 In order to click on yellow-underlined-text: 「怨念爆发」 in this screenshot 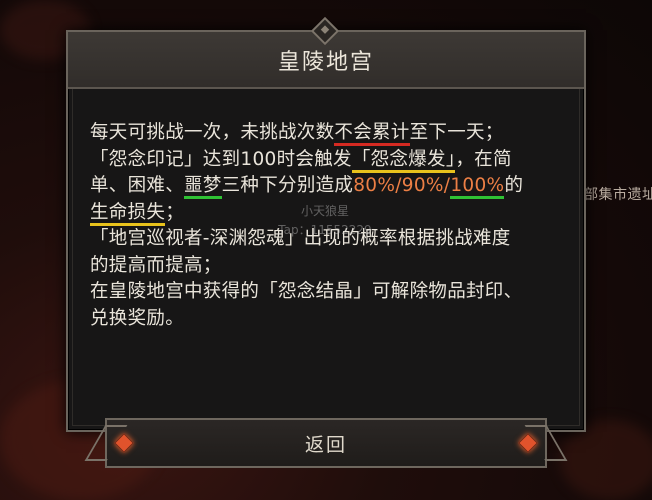, I will do `click(403, 160)`.